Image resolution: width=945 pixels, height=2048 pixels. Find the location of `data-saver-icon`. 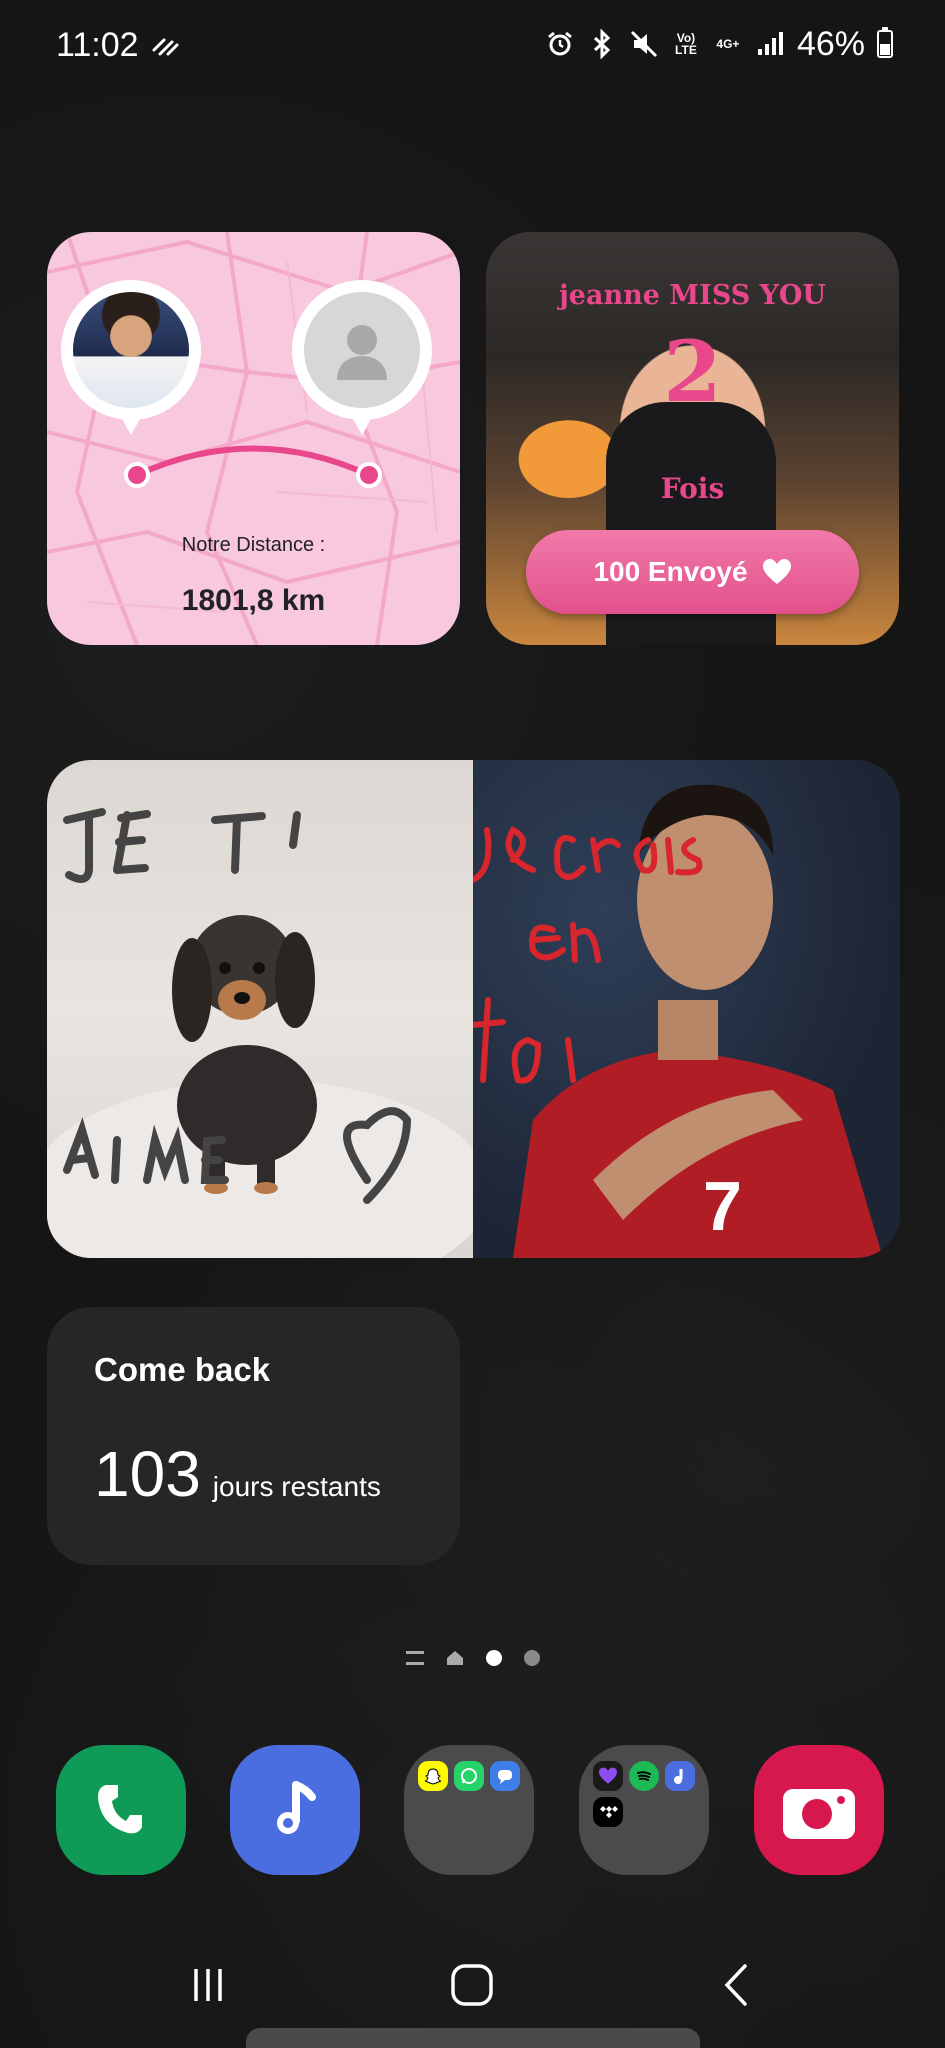

data-saver-icon is located at coordinates (165, 47).